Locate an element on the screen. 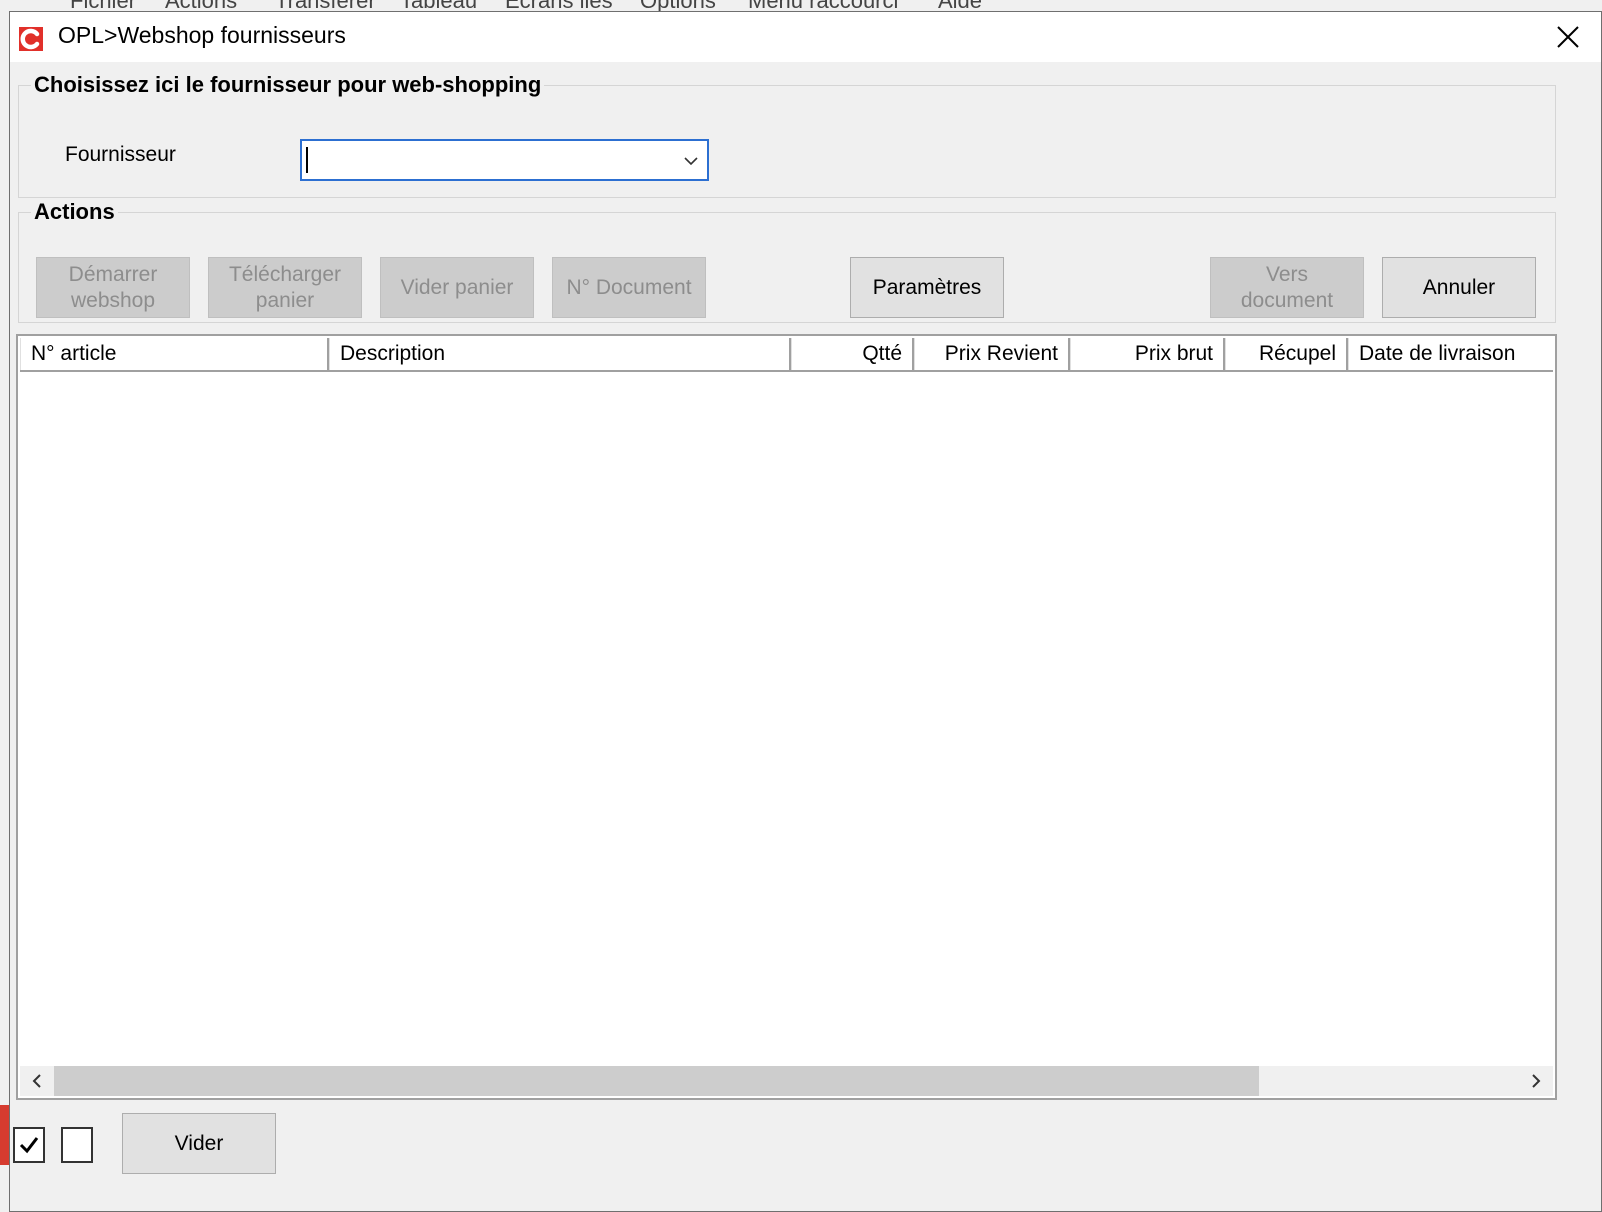 This screenshot has height=1212, width=1602. window-title: OPL>Webshop fournisseurs is located at coordinates (202, 35).